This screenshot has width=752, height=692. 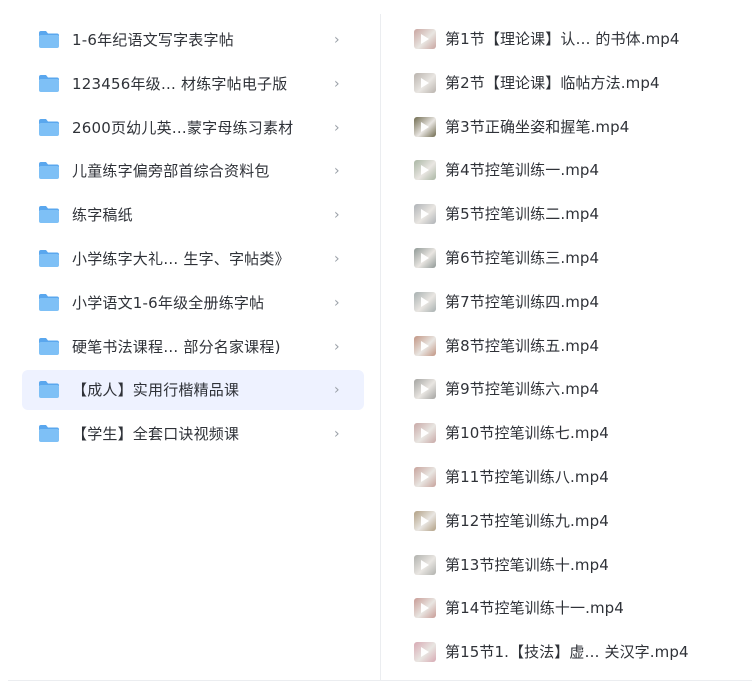 I want to click on folder-item: 123456年级… 材练字帖电子版 ›, so click(x=193, y=84).